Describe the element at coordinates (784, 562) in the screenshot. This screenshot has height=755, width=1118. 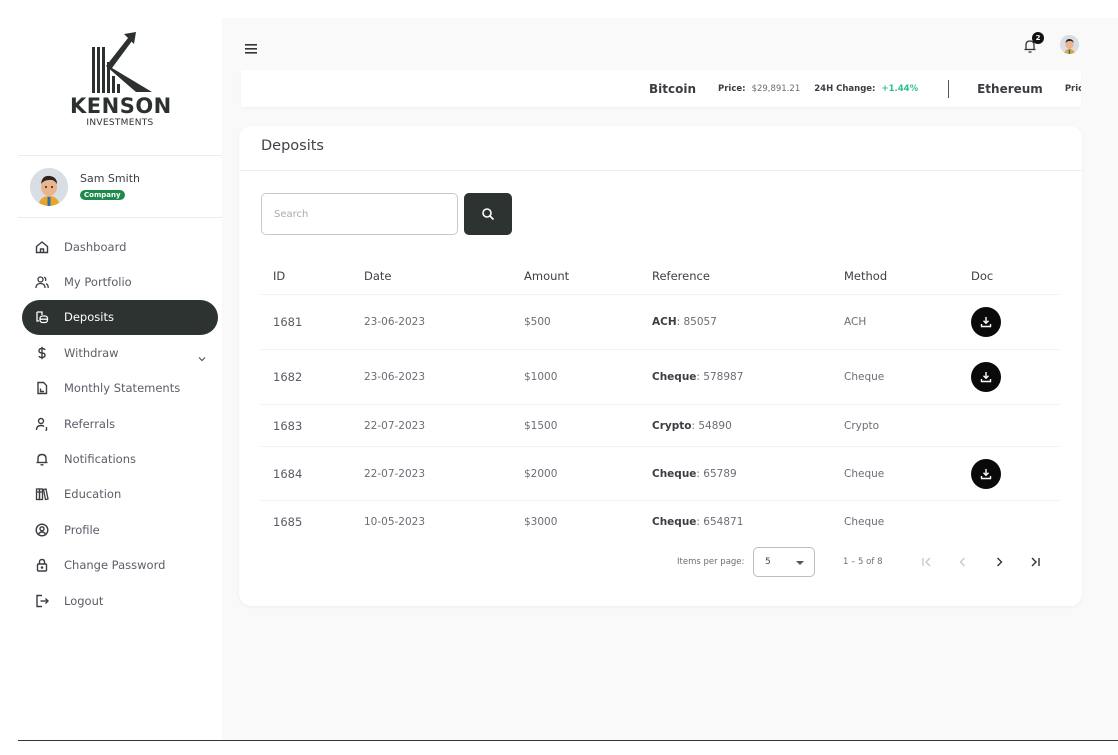
I see `items-per-page-select: 5` at that location.